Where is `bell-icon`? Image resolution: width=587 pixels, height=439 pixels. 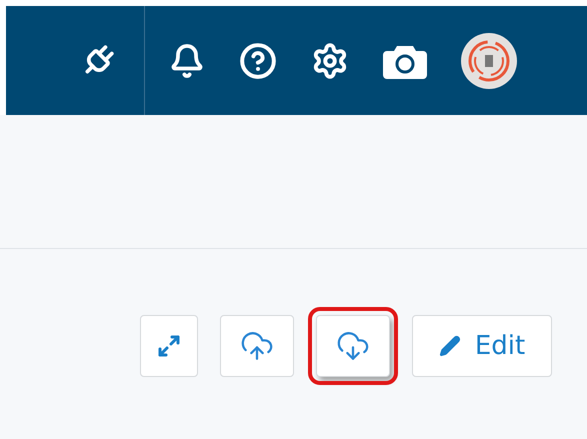 bell-icon is located at coordinates (187, 60).